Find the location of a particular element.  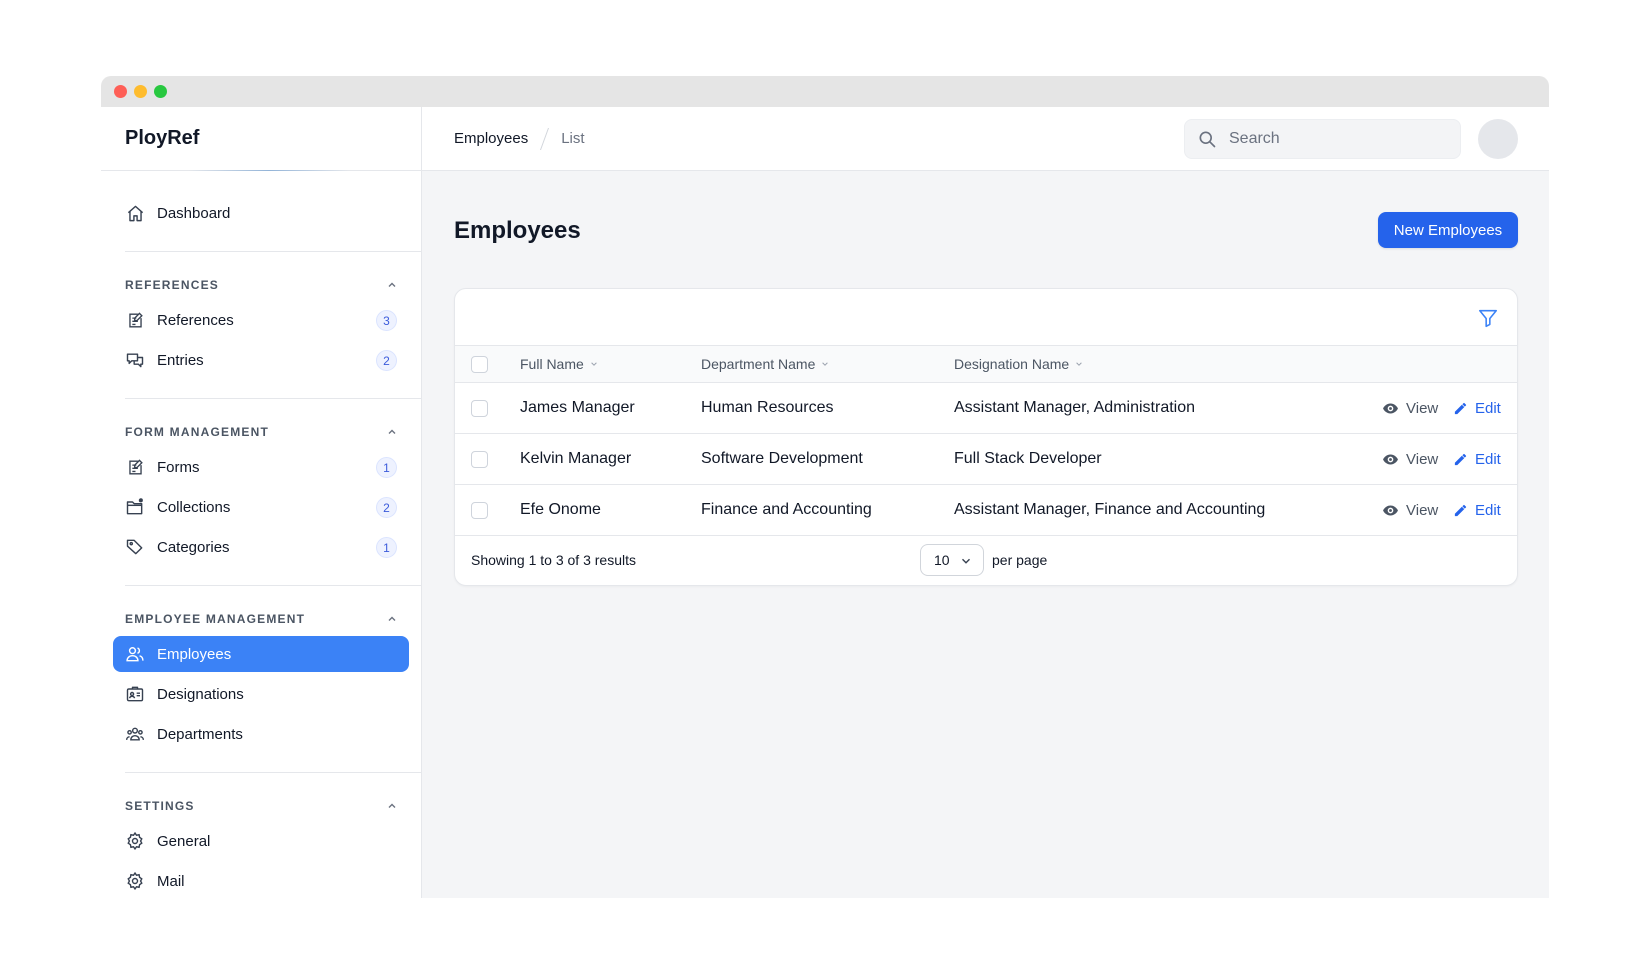

column-header-designation-name: Designation Name is located at coordinates (1018, 364).